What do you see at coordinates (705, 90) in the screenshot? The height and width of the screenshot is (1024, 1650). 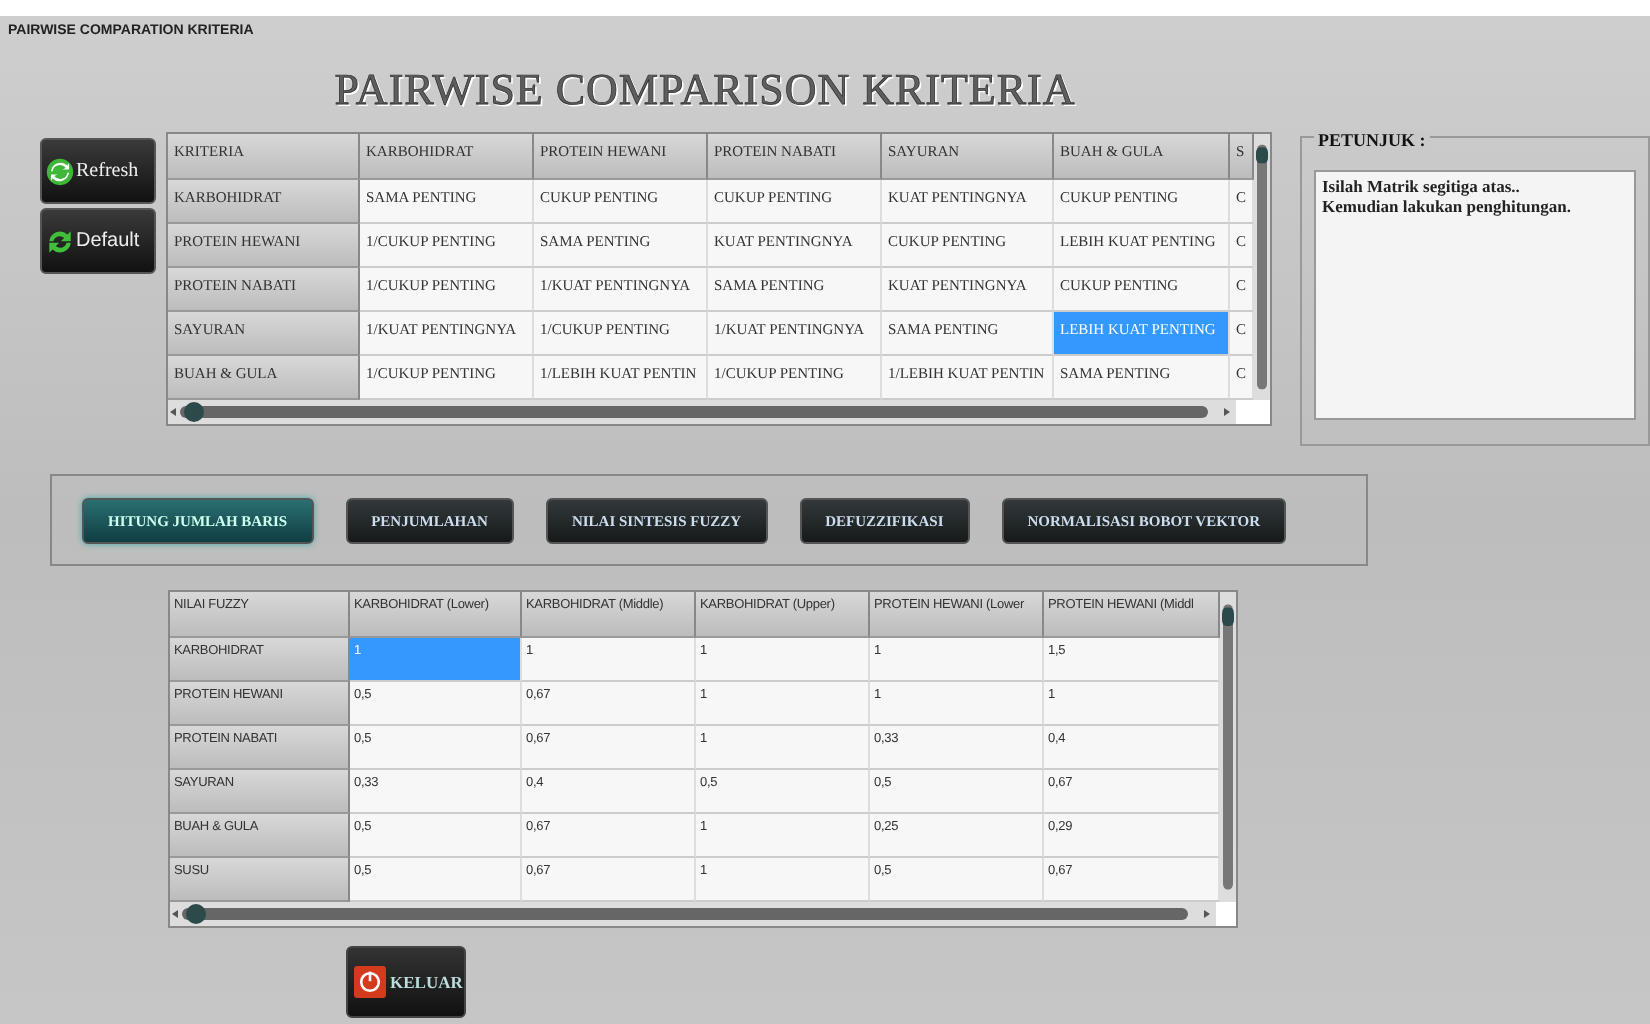 I see `page-heading: PAIRWISE COMPARISON KRITERIA` at bounding box center [705, 90].